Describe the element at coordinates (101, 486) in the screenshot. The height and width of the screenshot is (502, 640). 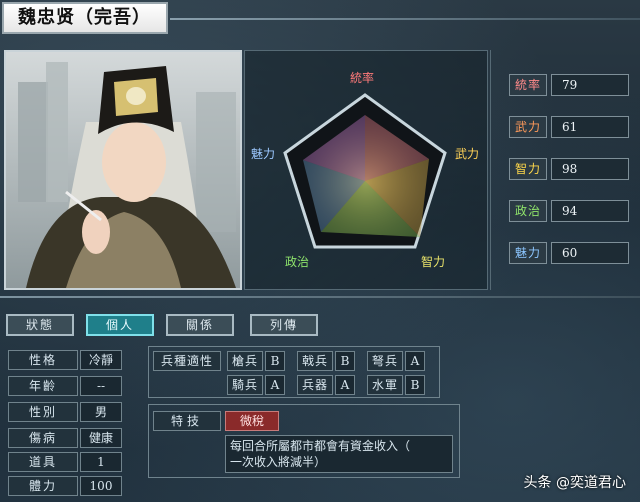
I see `info-value: 100` at that location.